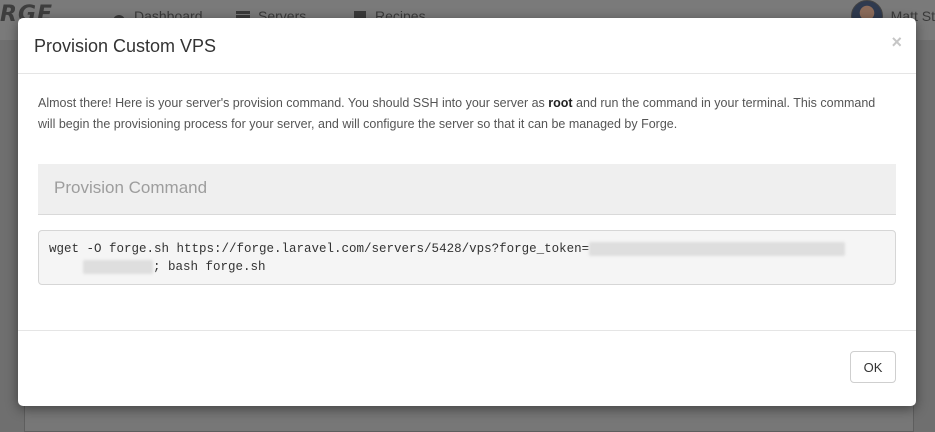 Image resolution: width=935 pixels, height=432 pixels. I want to click on modal-title: Provision Custom VPS, so click(125, 46).